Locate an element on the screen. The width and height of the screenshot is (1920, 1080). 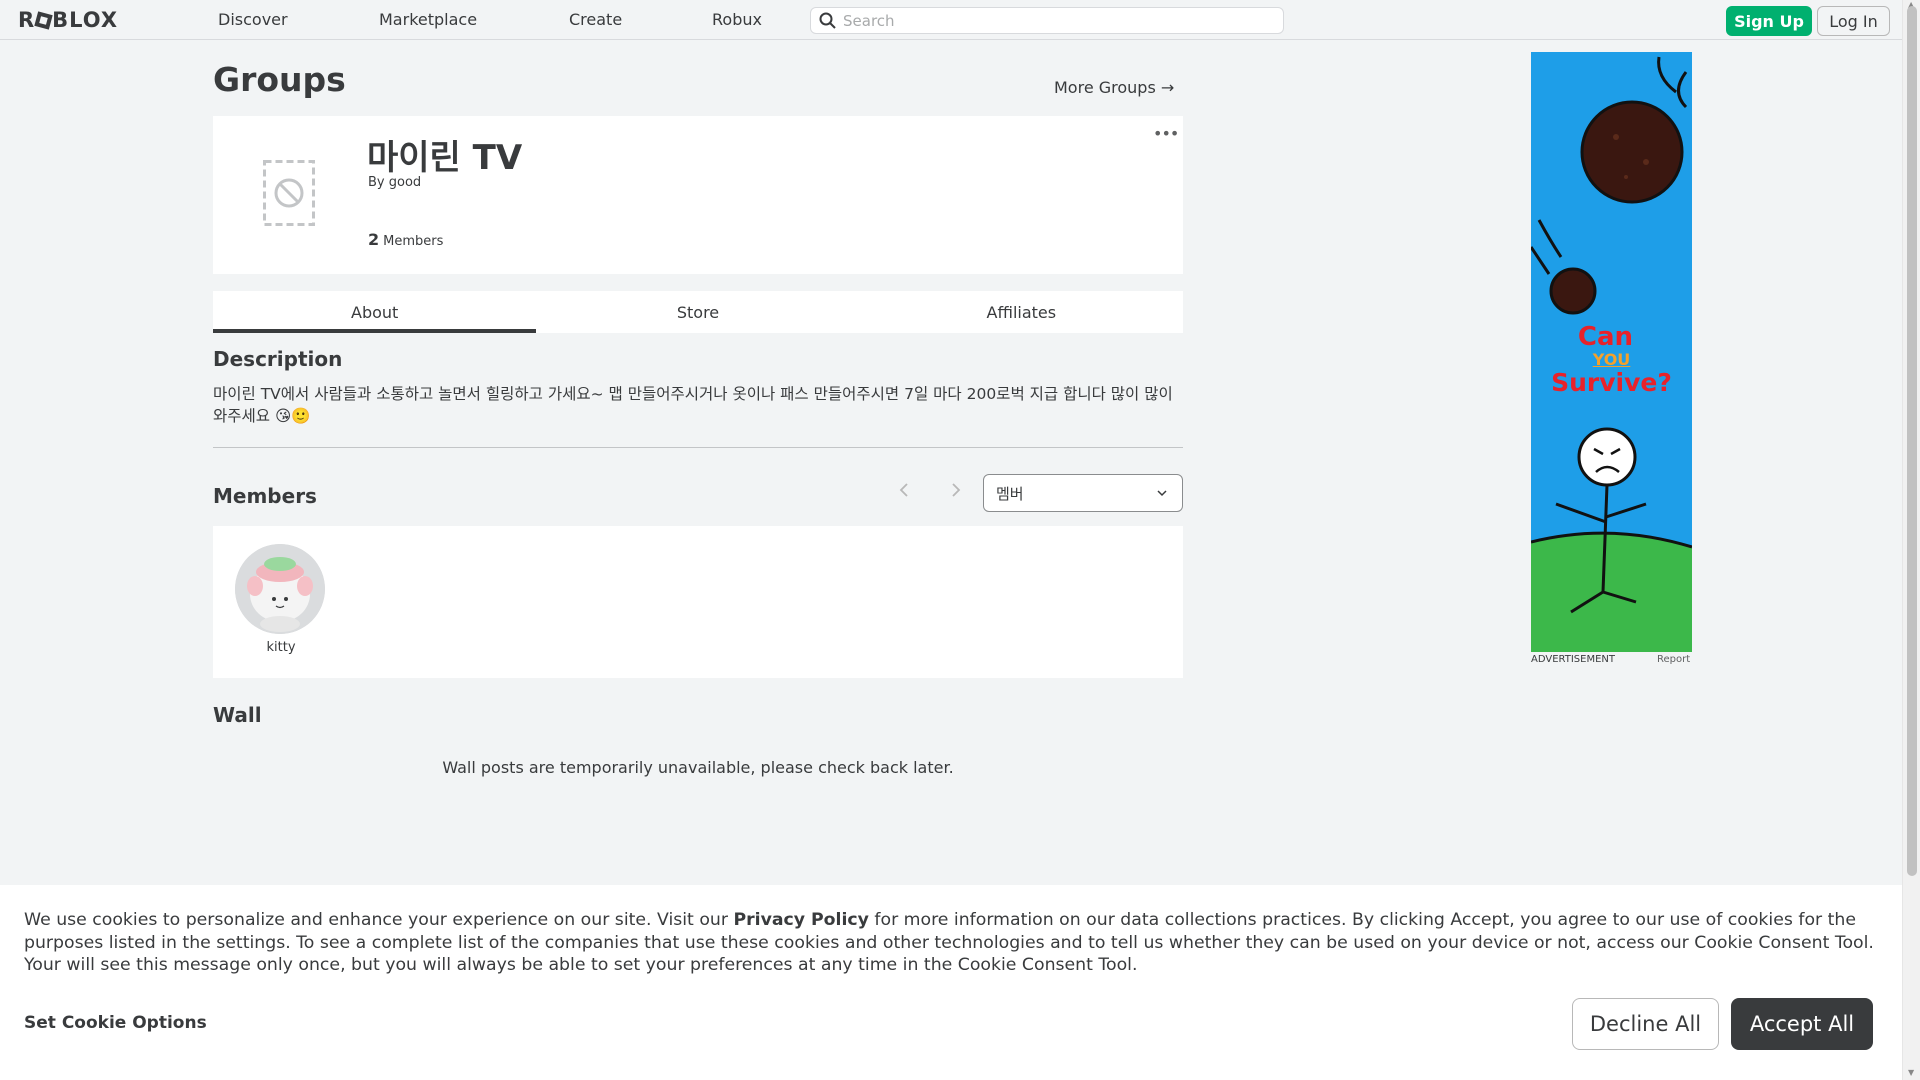
advertisement-banner: Can YOU Survive? is located at coordinates (1611, 352).